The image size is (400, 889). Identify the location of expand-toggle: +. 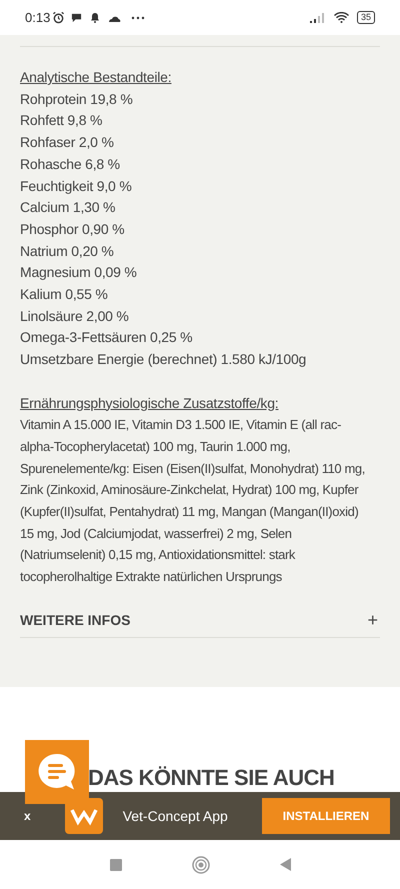
(372, 620).